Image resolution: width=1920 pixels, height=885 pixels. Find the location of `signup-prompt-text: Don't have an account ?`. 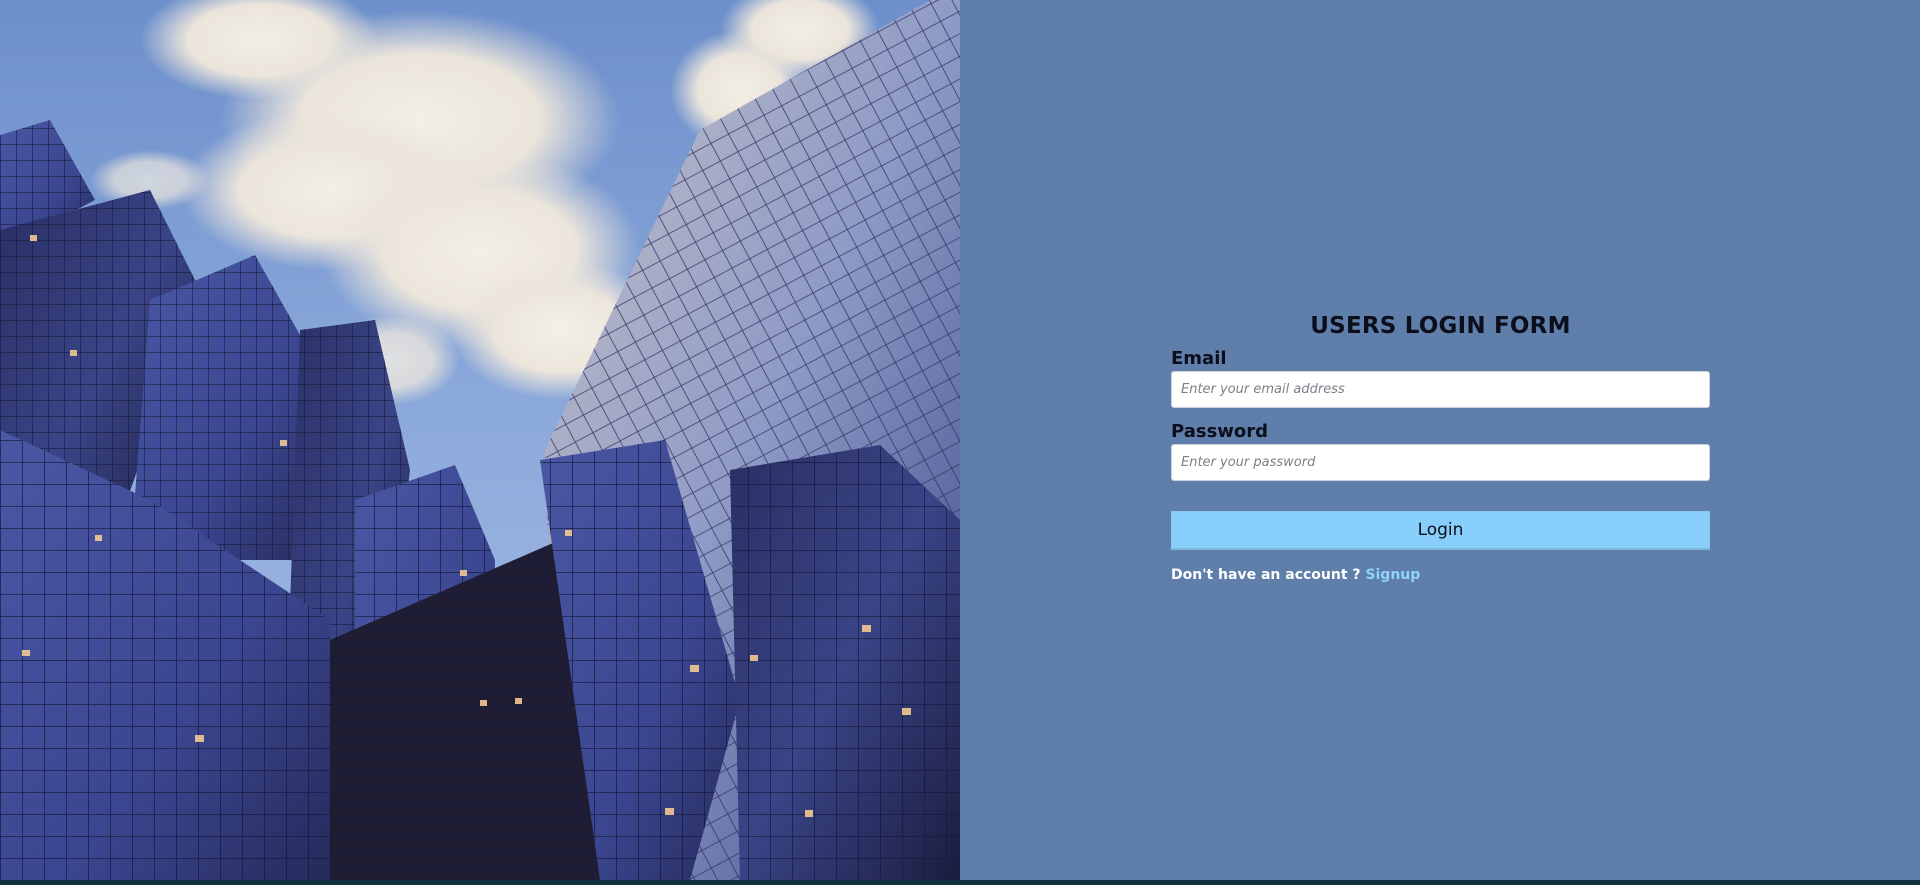

signup-prompt-text: Don't have an account ? is located at coordinates (1266, 575).